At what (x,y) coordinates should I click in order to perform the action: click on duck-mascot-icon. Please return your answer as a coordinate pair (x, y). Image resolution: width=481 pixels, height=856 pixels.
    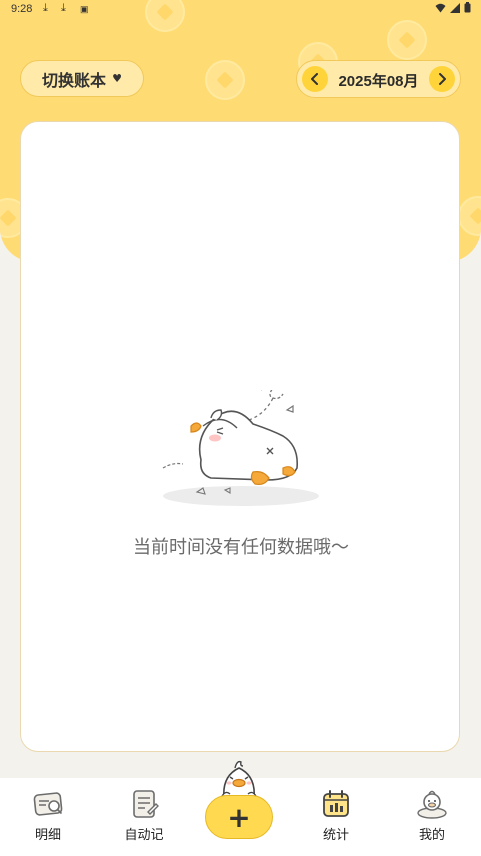
    Looking at the image, I should click on (239, 779).